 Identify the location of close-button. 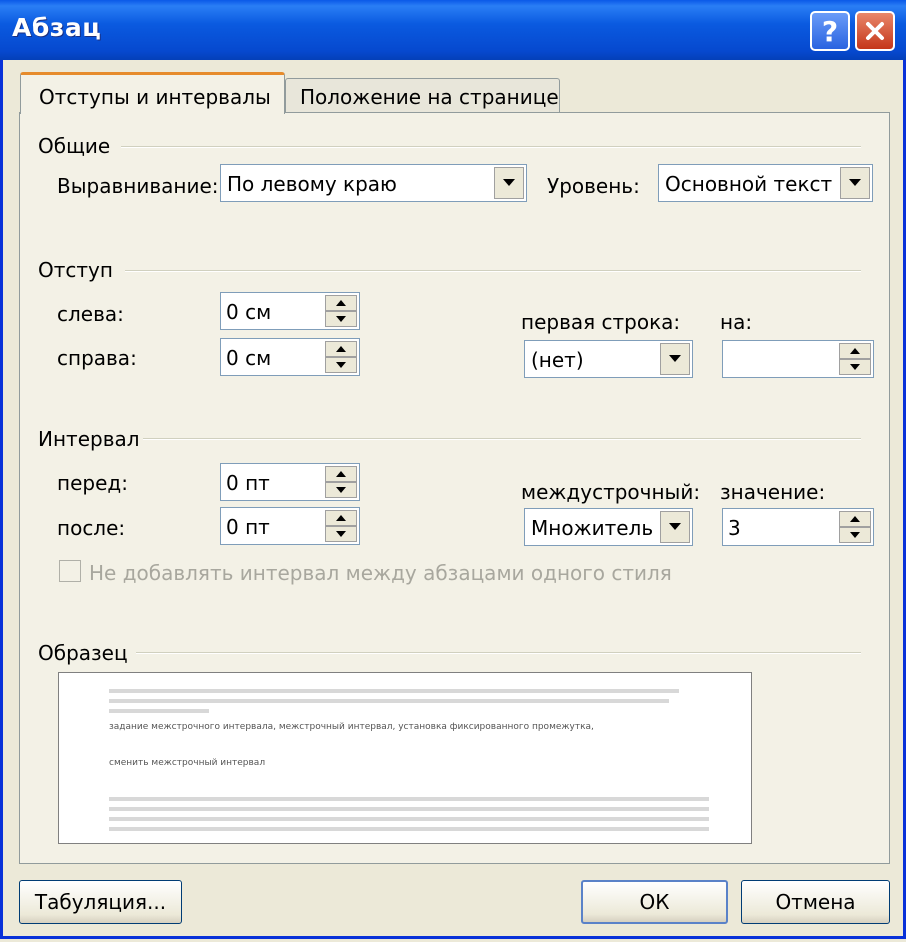
(875, 31).